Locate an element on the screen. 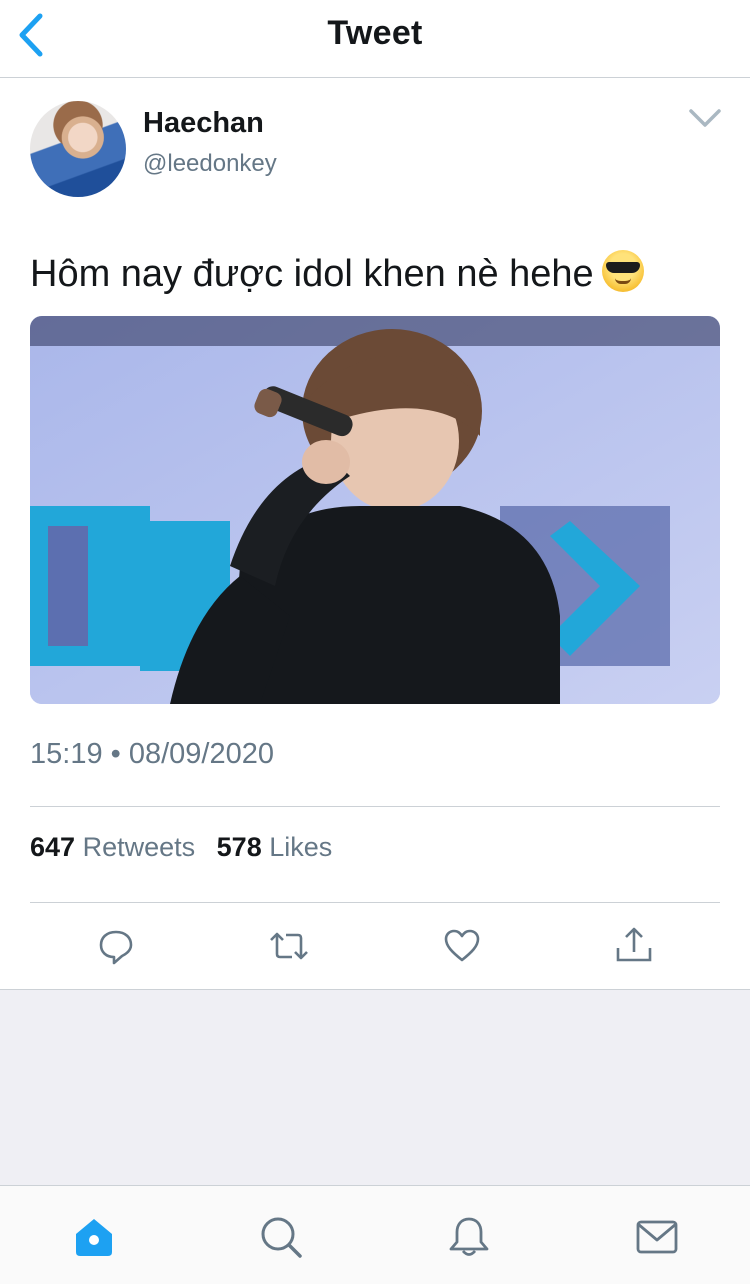 Image resolution: width=750 pixels, height=1284 pixels. reply-button is located at coordinates (116, 946).